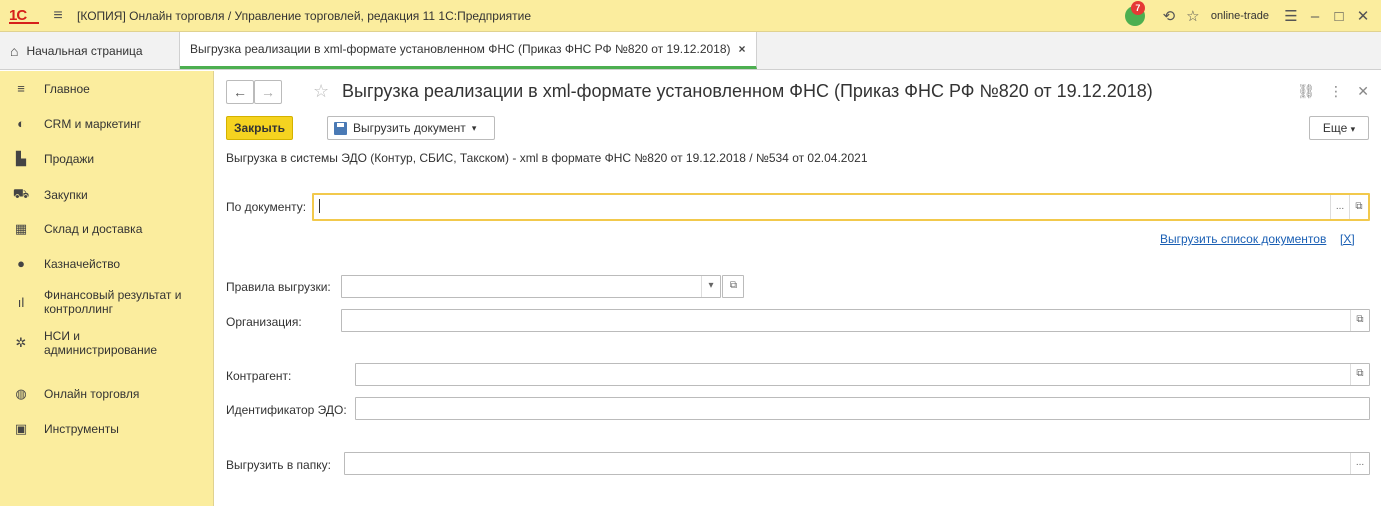 This screenshot has height=506, width=1381. I want to click on sidebar-item-label: Закупки, so click(66, 195).